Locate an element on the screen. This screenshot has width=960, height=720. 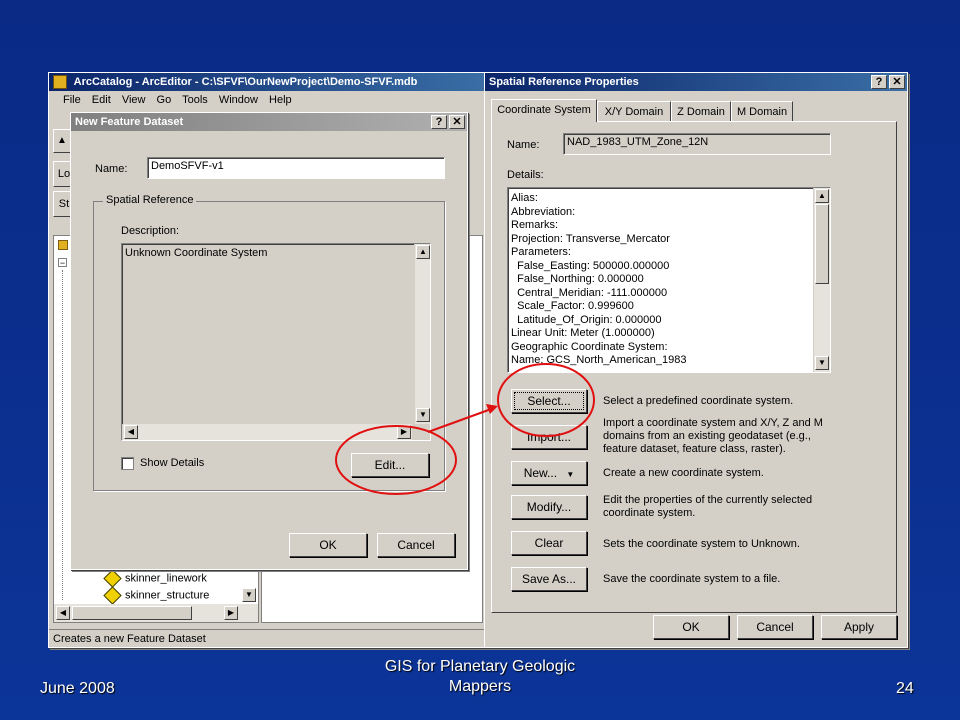
details-scroll-down-icon: ▼ is located at coordinates (822, 363).